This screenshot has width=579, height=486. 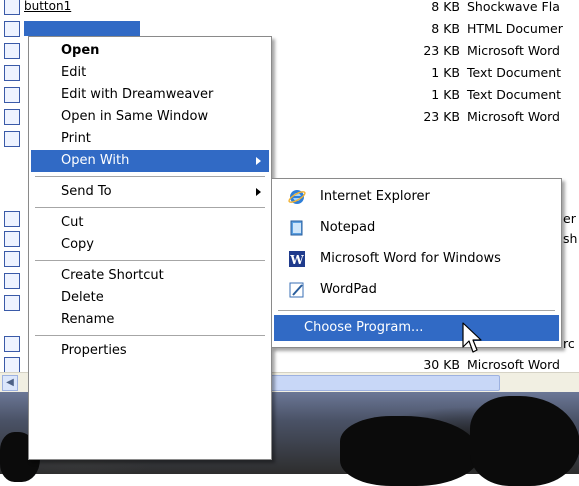 I want to click on menu-item-cut: Cut, so click(x=150, y=223).